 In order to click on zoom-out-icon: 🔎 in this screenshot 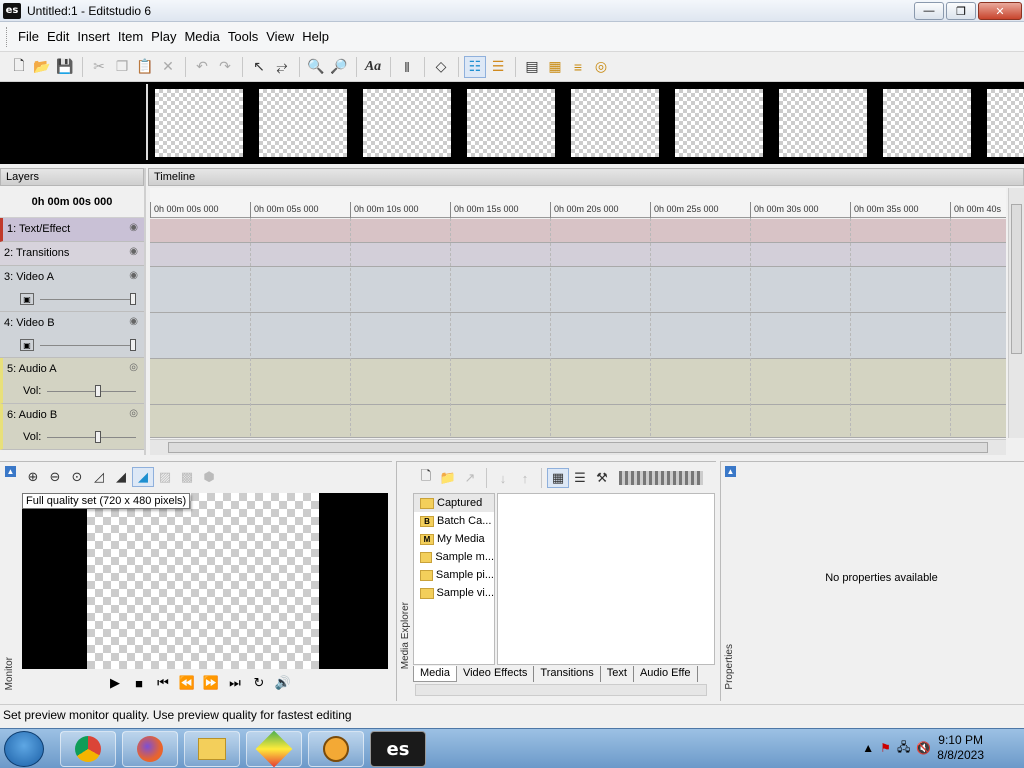, I will do `click(339, 67)`.